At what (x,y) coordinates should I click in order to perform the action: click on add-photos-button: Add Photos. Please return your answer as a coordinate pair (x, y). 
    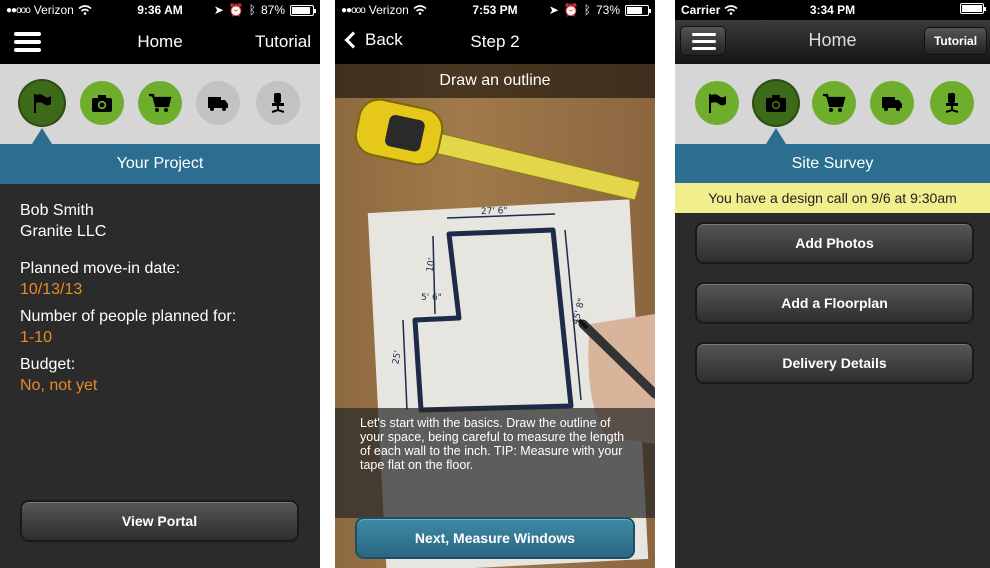
    Looking at the image, I should click on (834, 243).